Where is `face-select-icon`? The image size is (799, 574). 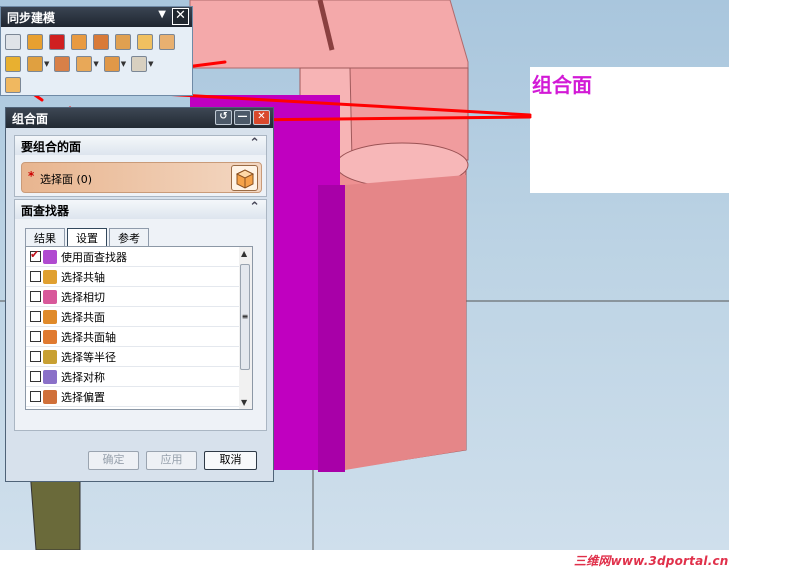
face-select-icon is located at coordinates (244, 178).